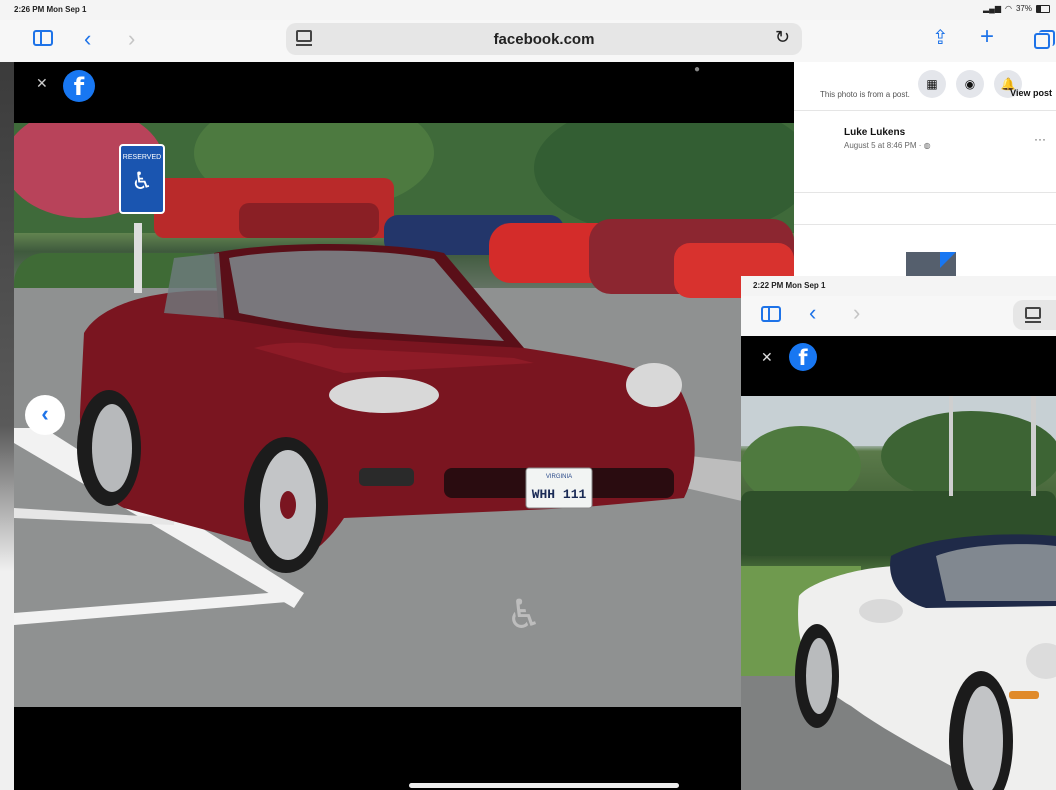  Describe the element at coordinates (138, 258) in the screenshot. I see `sign-post` at that location.